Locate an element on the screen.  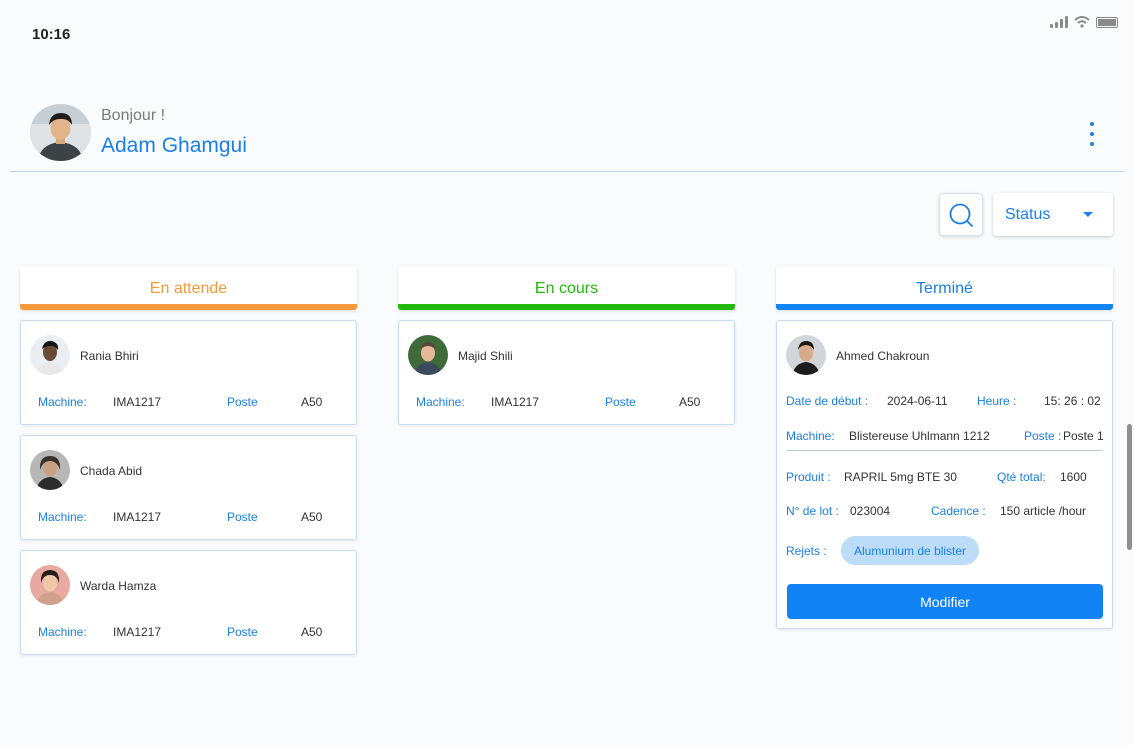
divider is located at coordinates (945, 450).